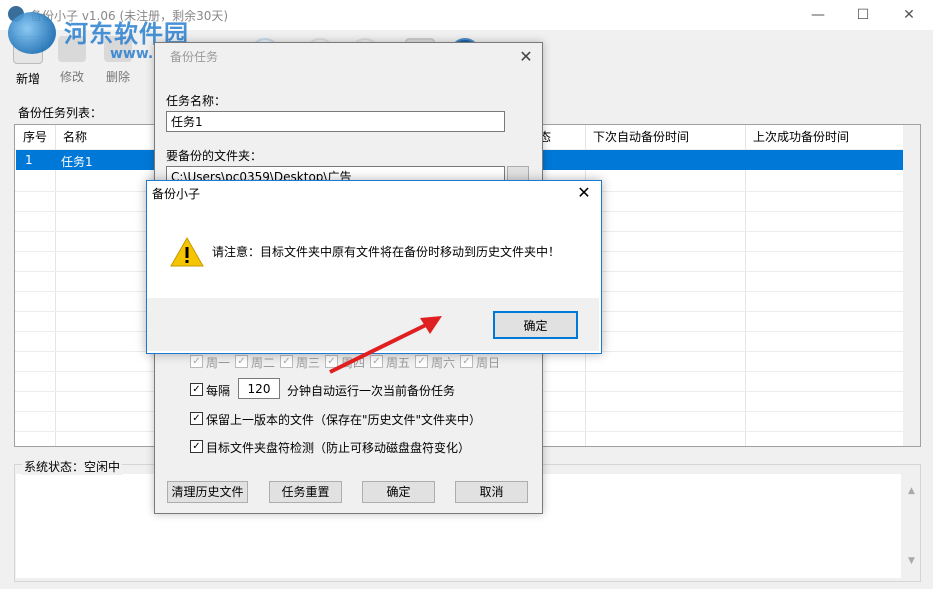 Image resolution: width=933 pixels, height=589 pixels. Describe the element at coordinates (259, 388) in the screenshot. I see `interval-input: 120` at that location.